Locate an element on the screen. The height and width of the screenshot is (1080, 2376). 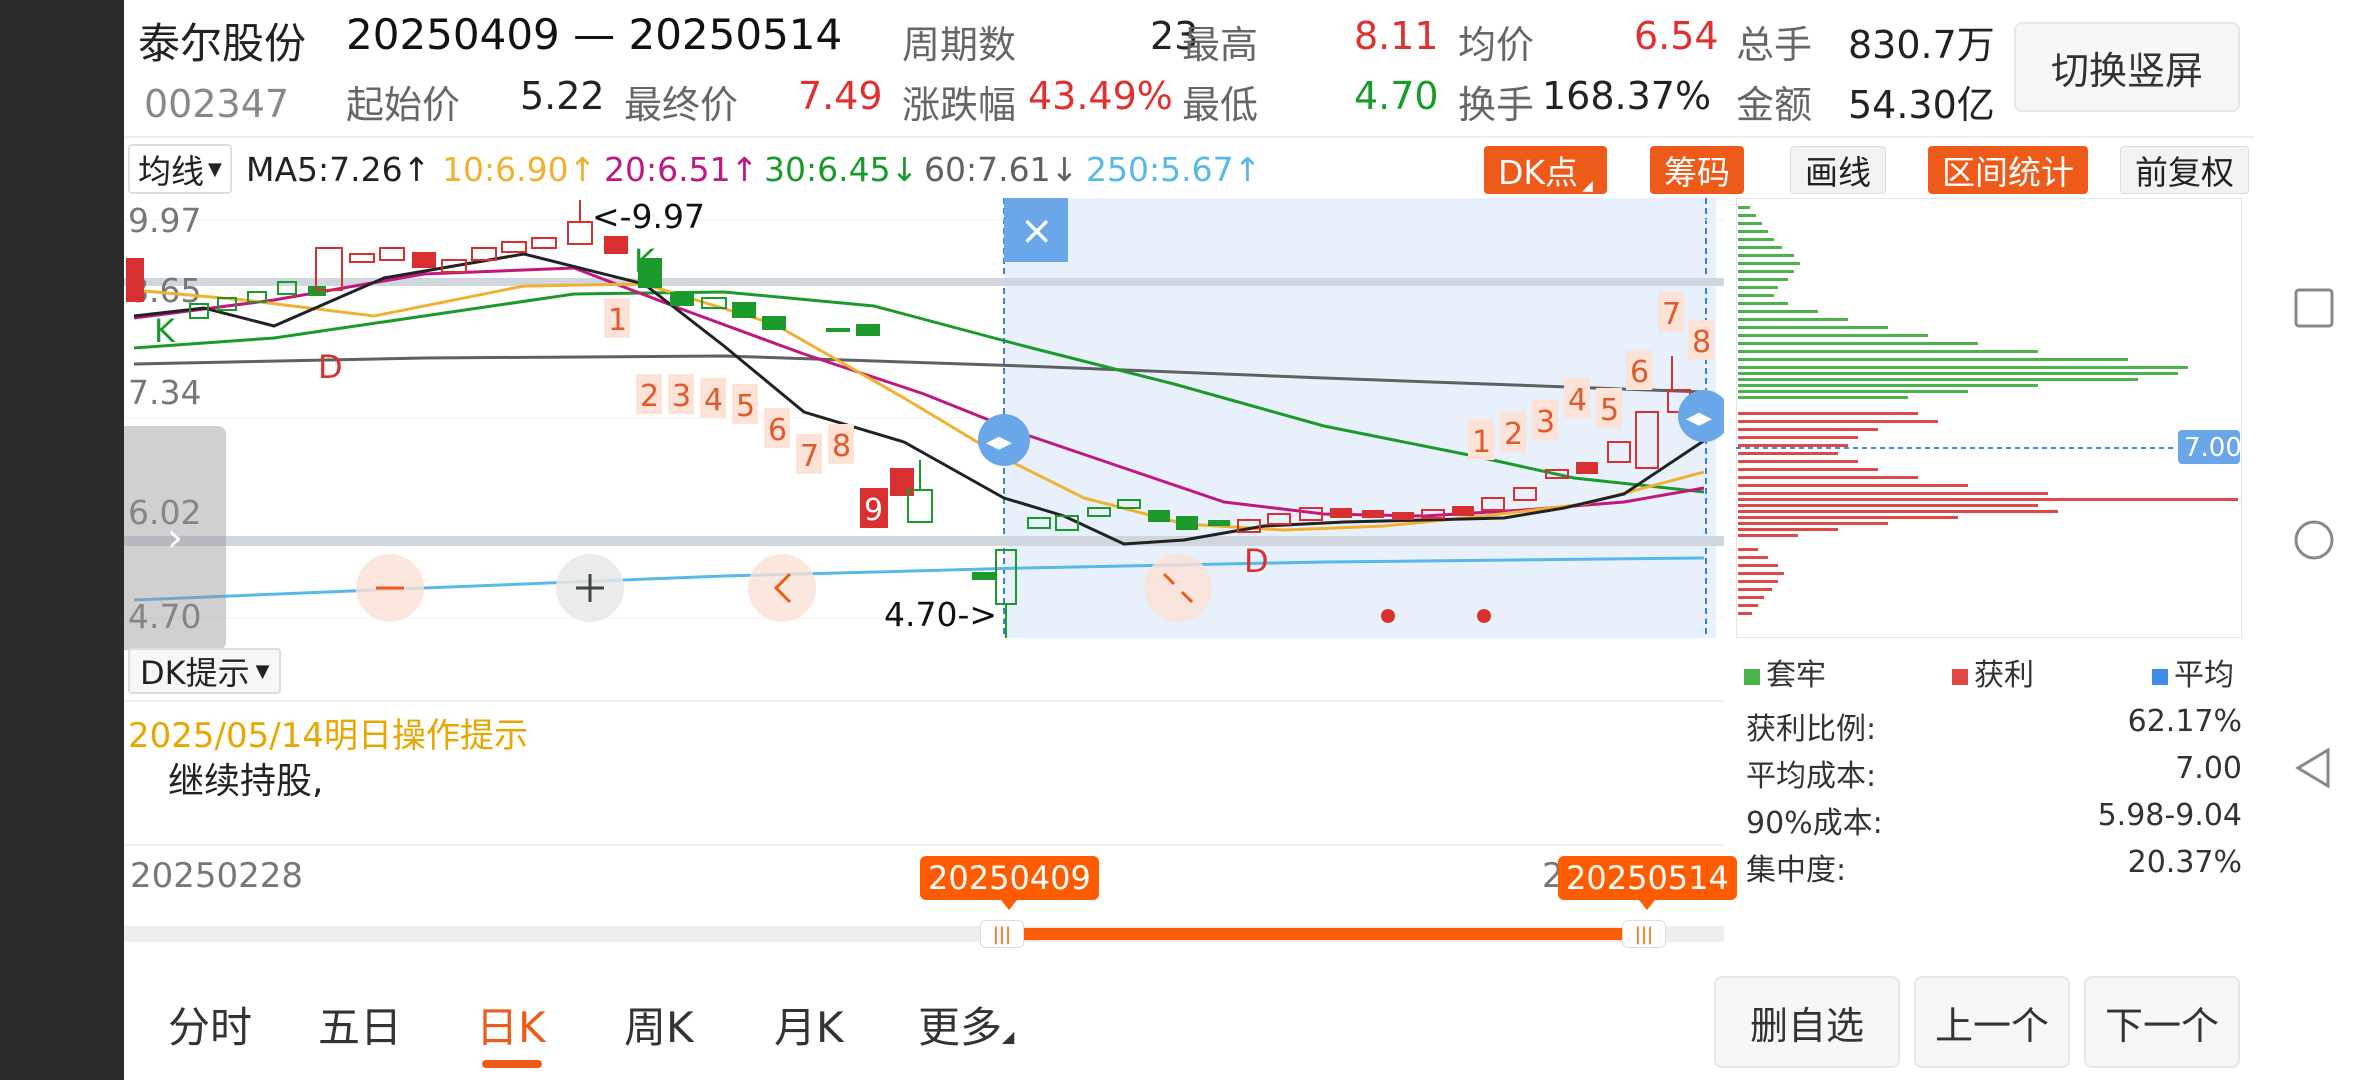
home-icon is located at coordinates (2314, 540).